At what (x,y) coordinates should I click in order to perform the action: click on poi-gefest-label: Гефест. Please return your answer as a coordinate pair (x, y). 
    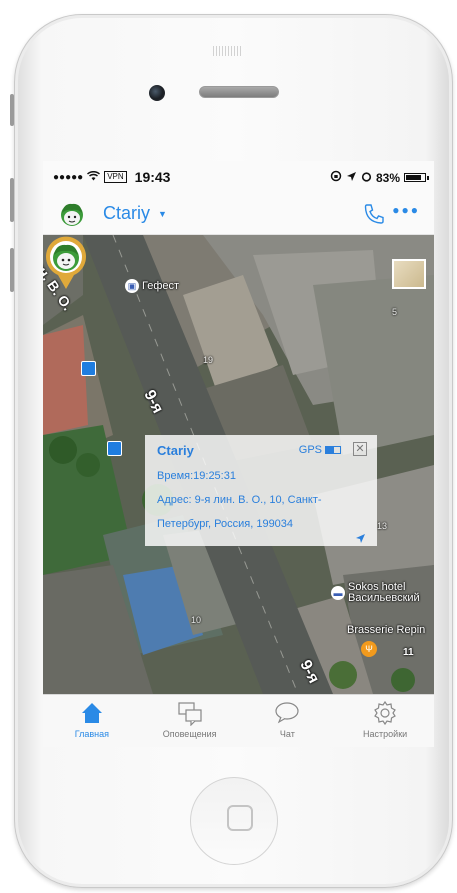
    Looking at the image, I should click on (161, 285).